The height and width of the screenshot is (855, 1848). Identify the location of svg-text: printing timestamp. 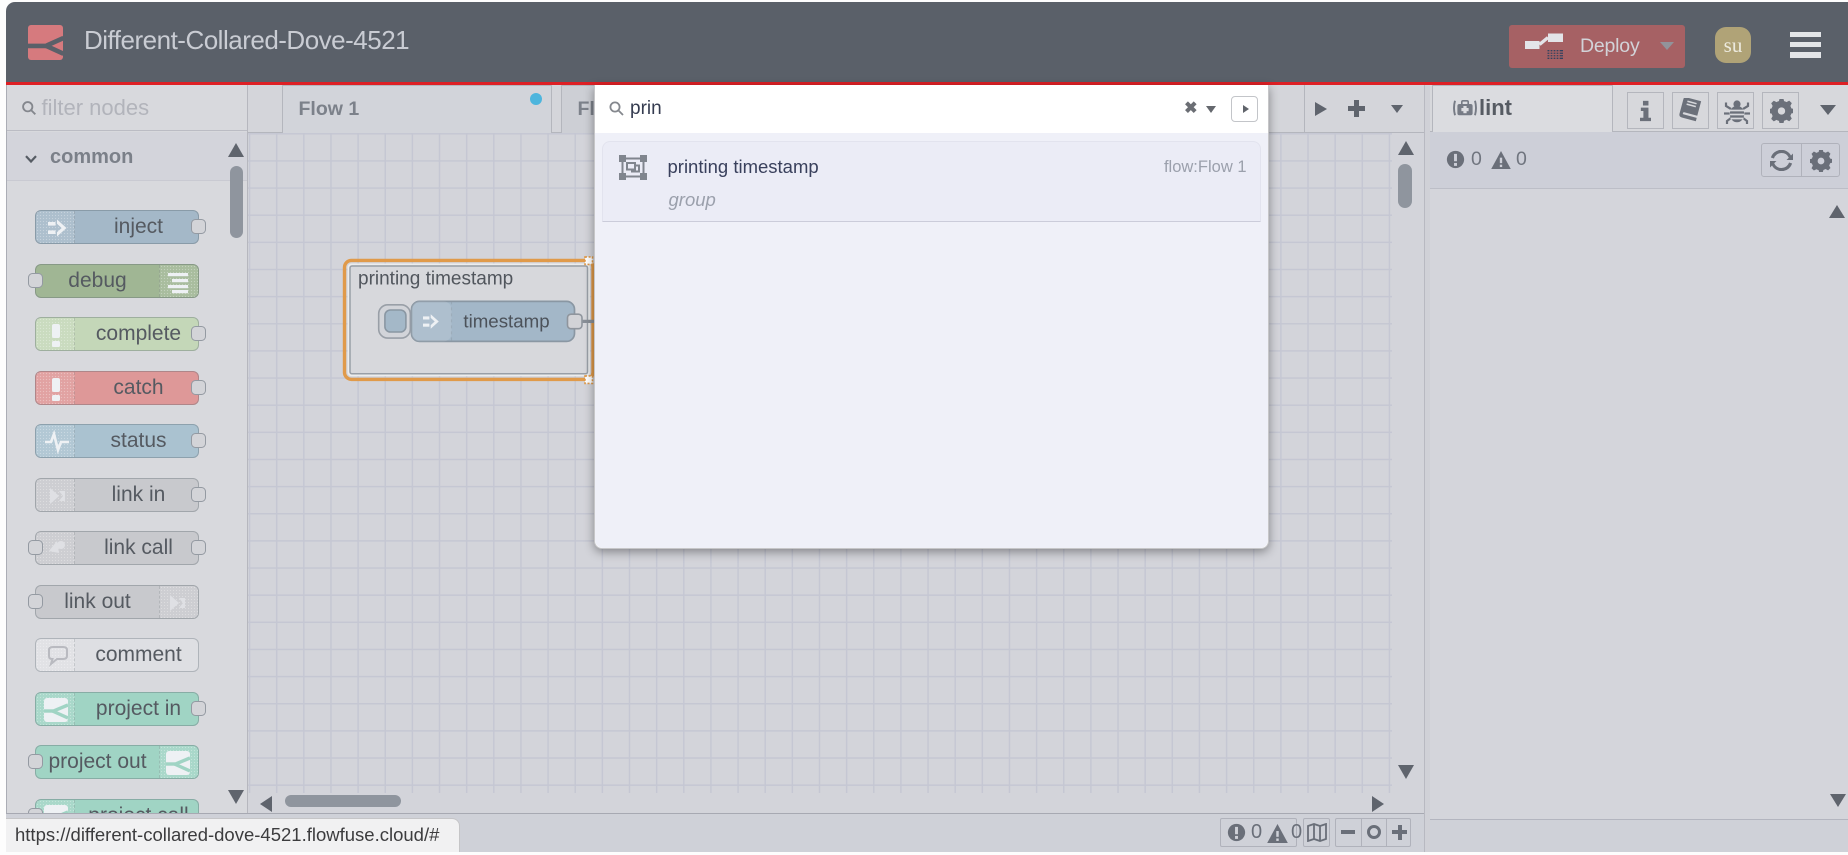
(435, 278).